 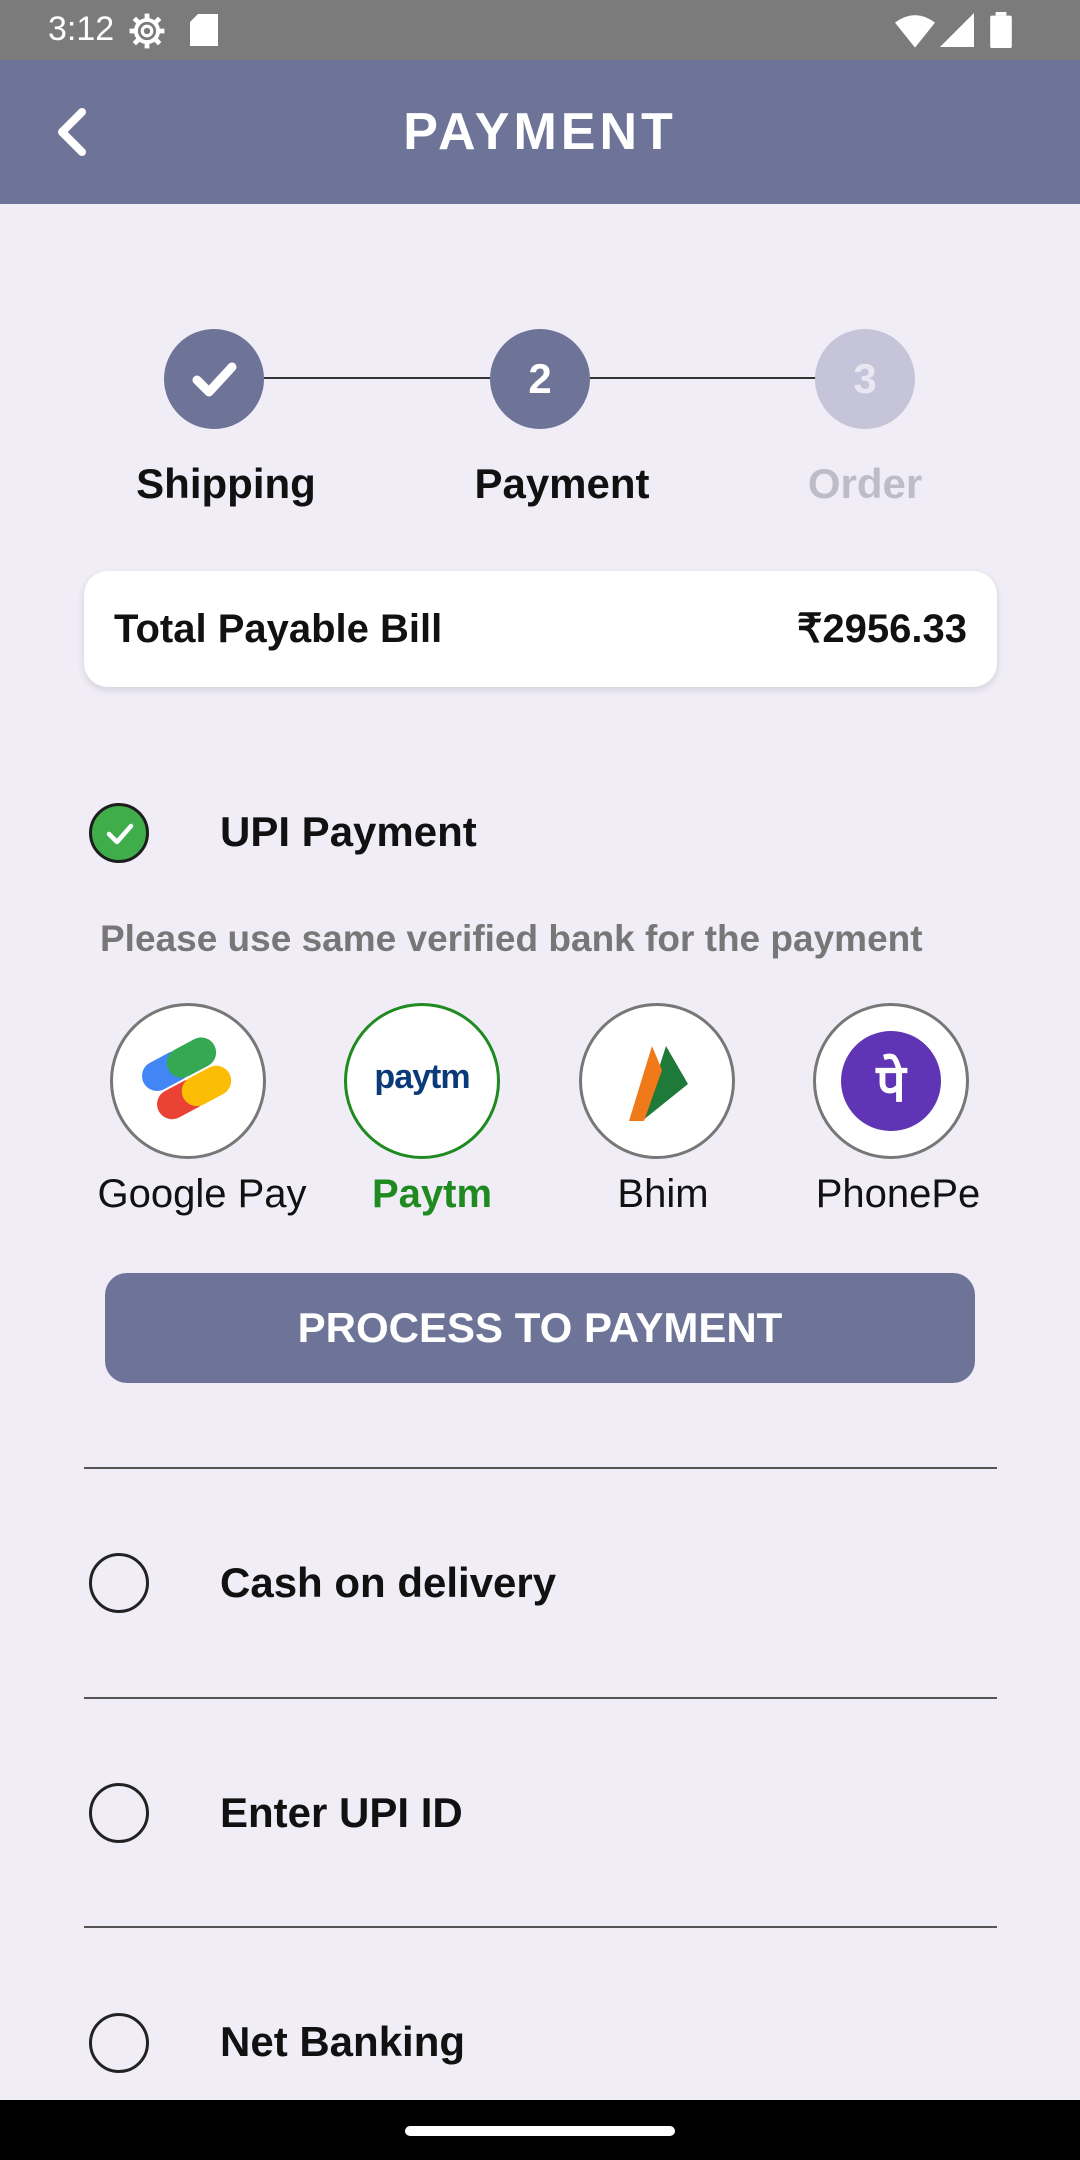 I want to click on app-bar: PAYMENT, so click(x=540, y=132).